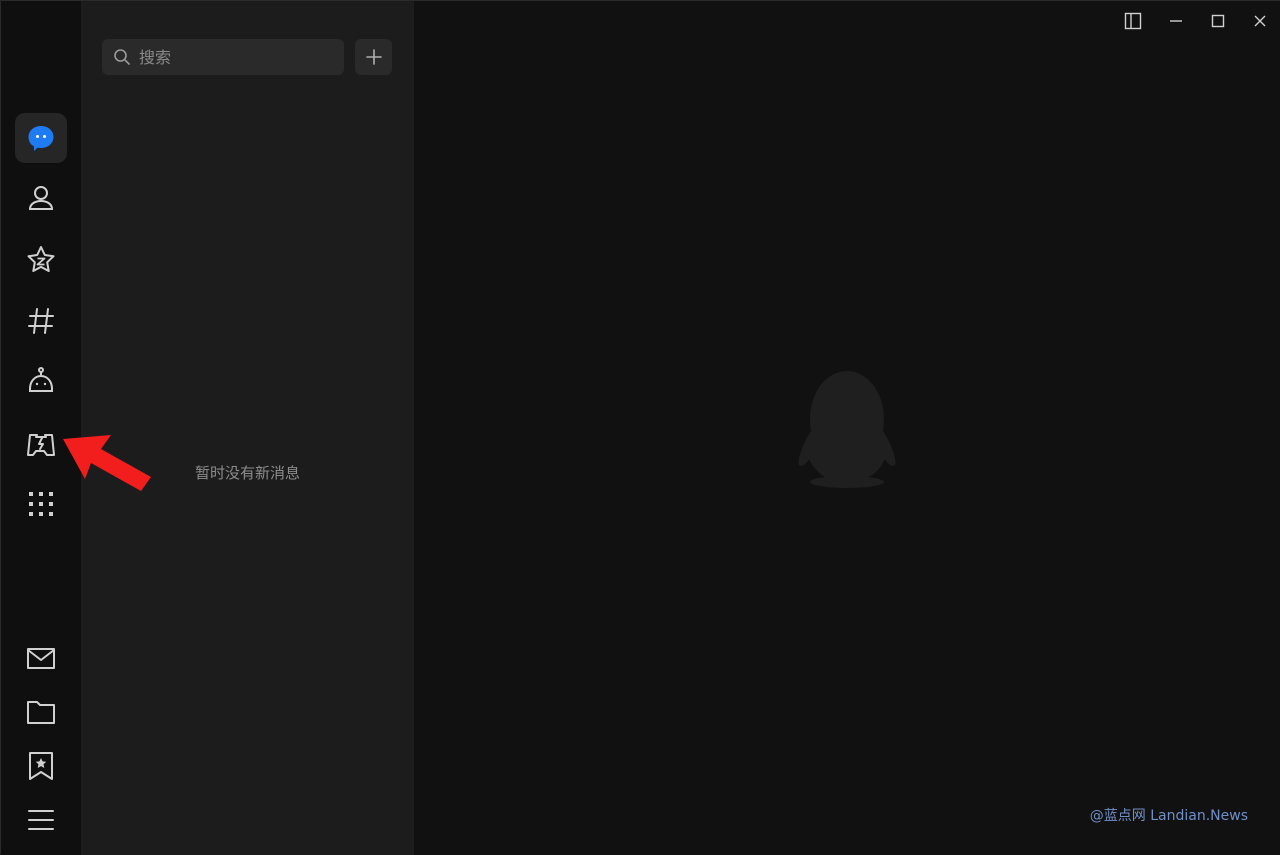  I want to click on maximize-button, so click(1218, 21).